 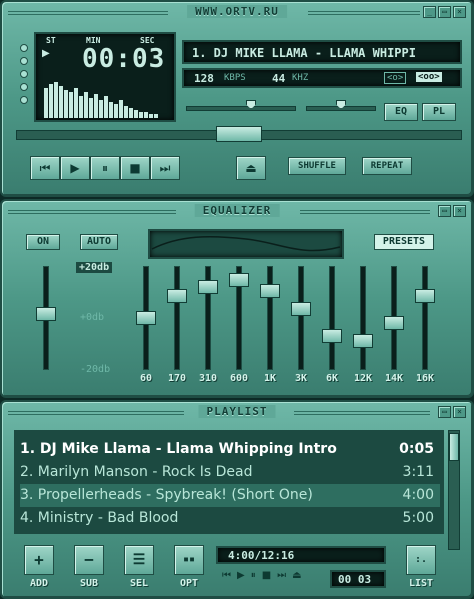 I want to click on time-display: ST MIN SEC ▶ 00:03, so click(x=105, y=77).